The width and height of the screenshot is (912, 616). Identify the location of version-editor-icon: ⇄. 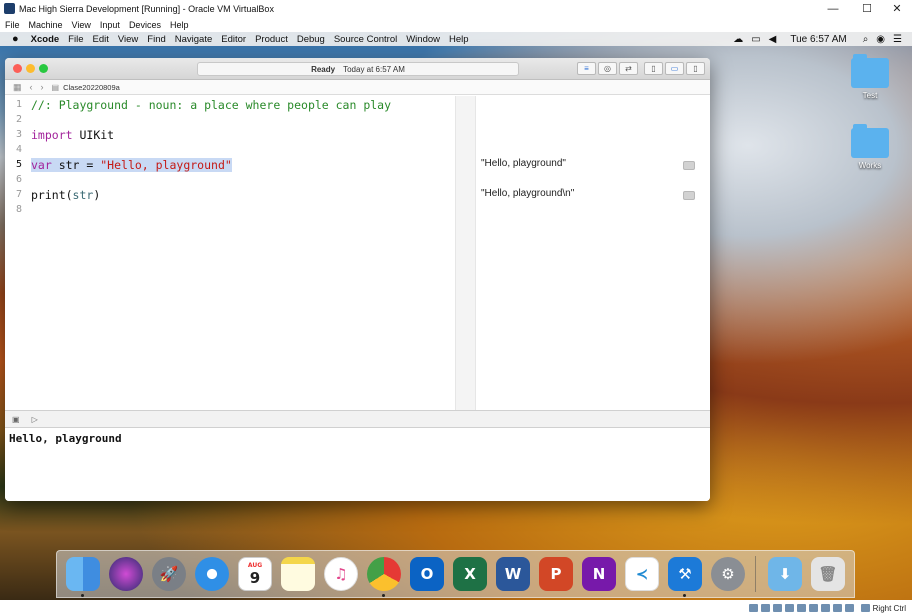
(628, 68).